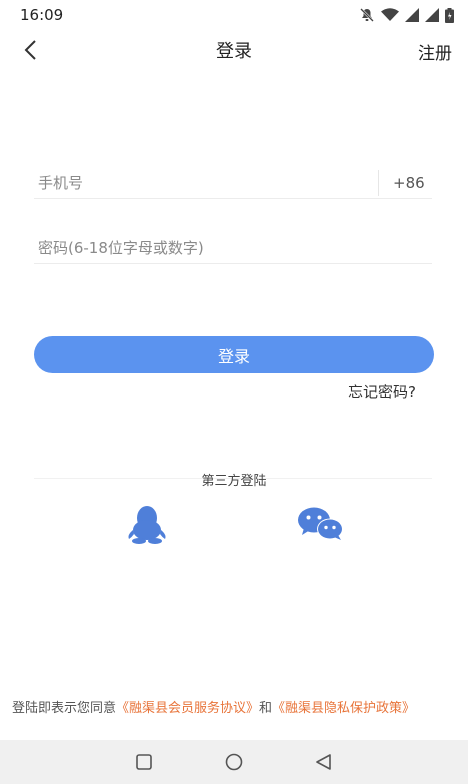  Describe the element at coordinates (234, 354) in the screenshot. I see `login-button: 登录` at that location.